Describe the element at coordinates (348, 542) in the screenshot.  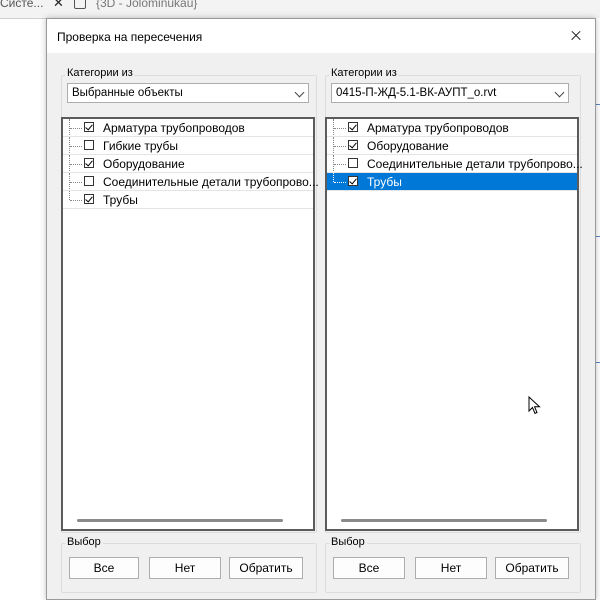
I see `right-selection-label: Выбор` at that location.